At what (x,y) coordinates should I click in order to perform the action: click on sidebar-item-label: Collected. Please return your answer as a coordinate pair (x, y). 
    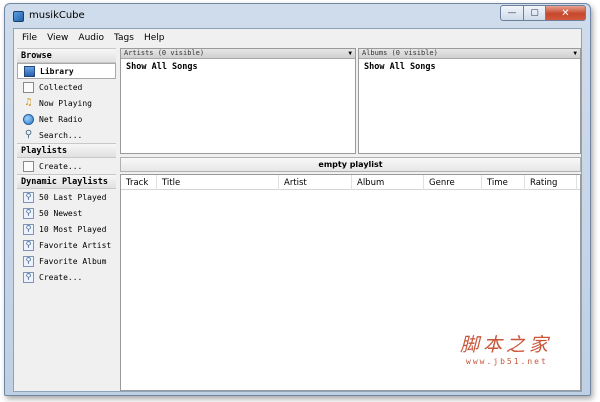
    Looking at the image, I should click on (61, 87).